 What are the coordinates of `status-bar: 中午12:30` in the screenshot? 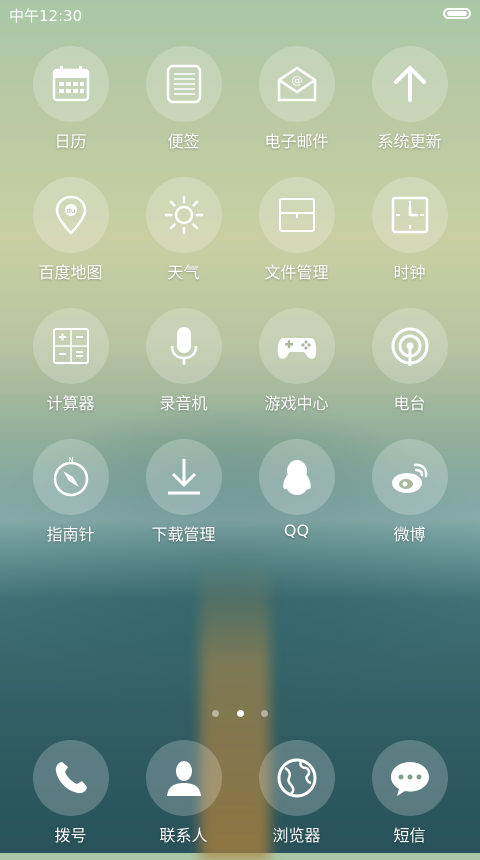 It's located at (240, 14).